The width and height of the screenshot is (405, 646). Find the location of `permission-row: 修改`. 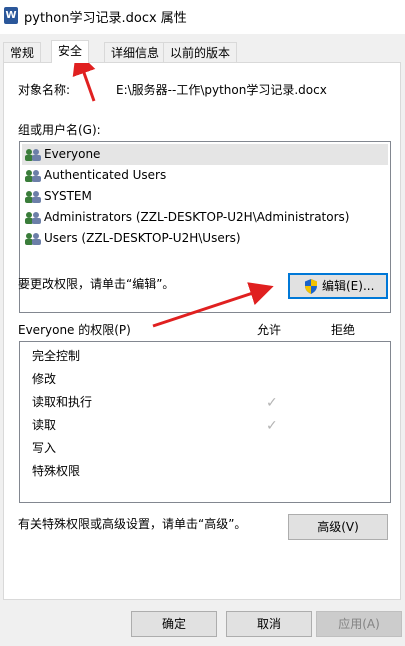

permission-row: 修改 is located at coordinates (44, 379).